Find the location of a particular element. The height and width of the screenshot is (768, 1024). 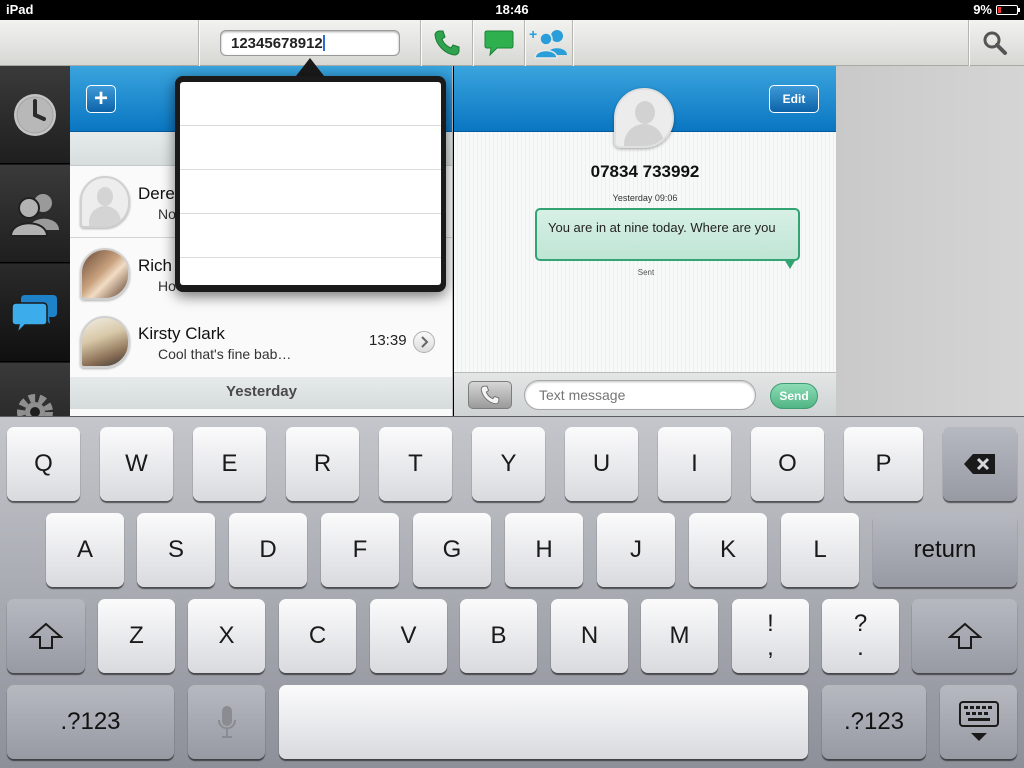

shift-key-left is located at coordinates (46, 636).